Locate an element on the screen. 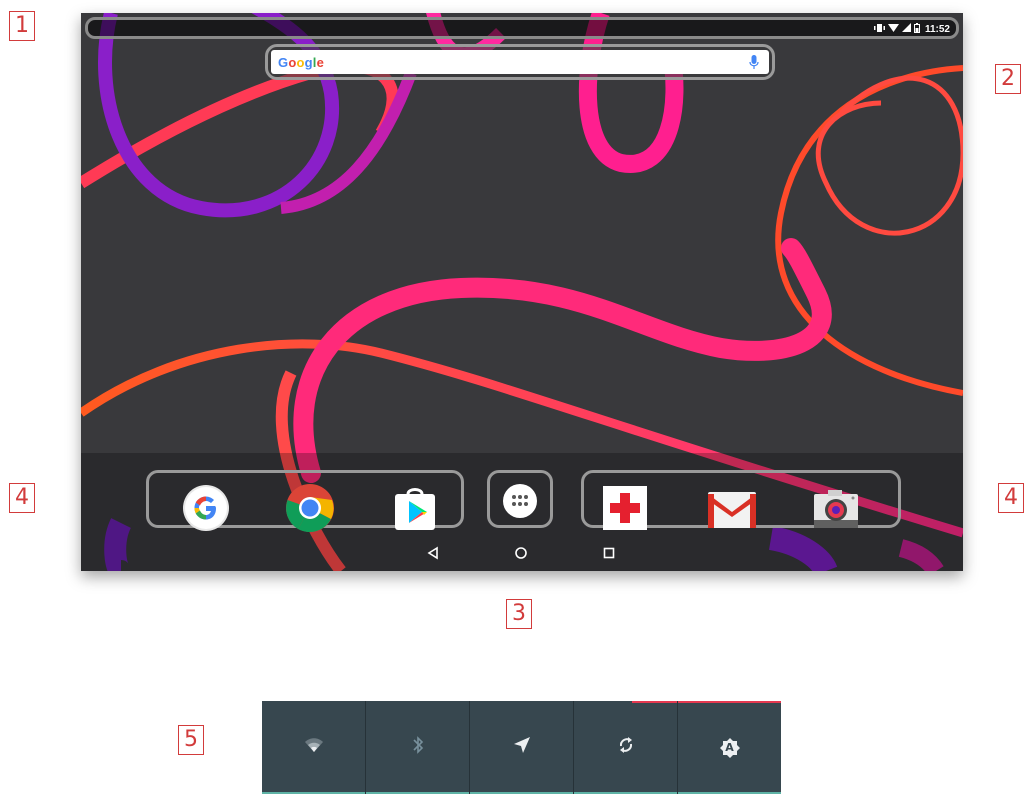 This screenshot has height=794, width=1027. search-widget: Google is located at coordinates (520, 62).